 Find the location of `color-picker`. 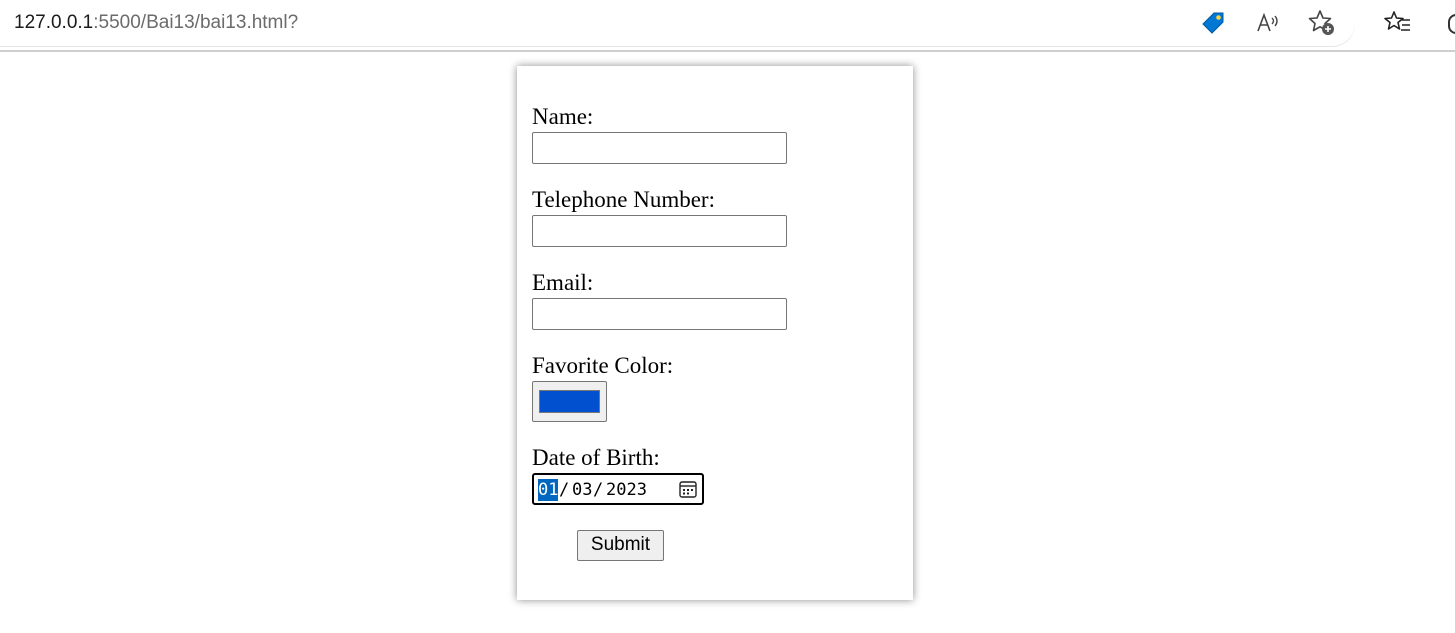

color-picker is located at coordinates (569, 401).